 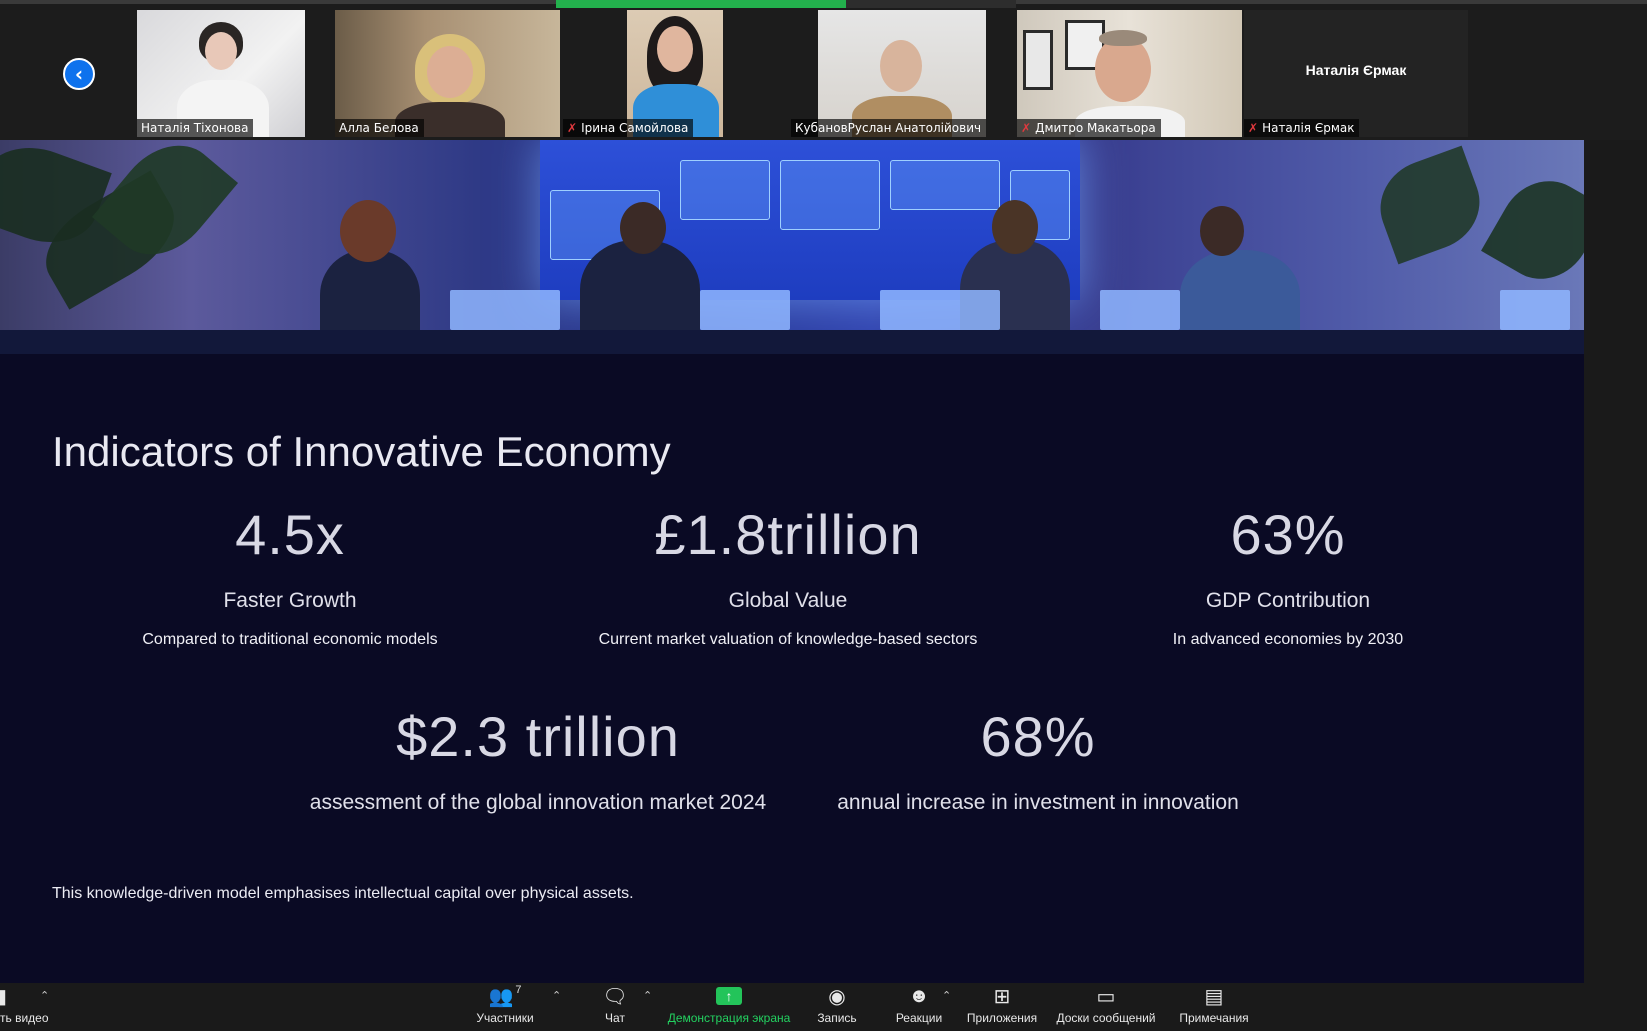 What do you see at coordinates (1089, 128) in the screenshot?
I see `participant-name-label: ✗ Дмитро Макатьора` at bounding box center [1089, 128].